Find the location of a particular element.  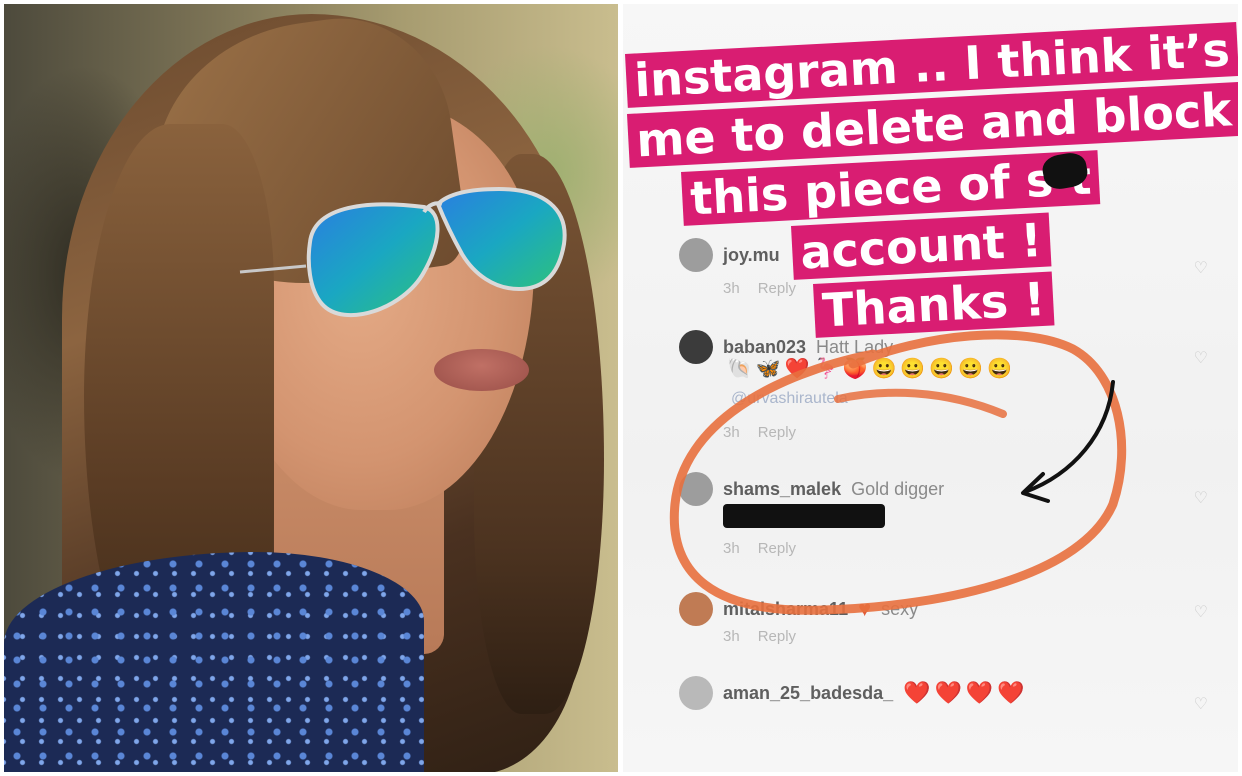

floral-top is located at coordinates (214, 662).